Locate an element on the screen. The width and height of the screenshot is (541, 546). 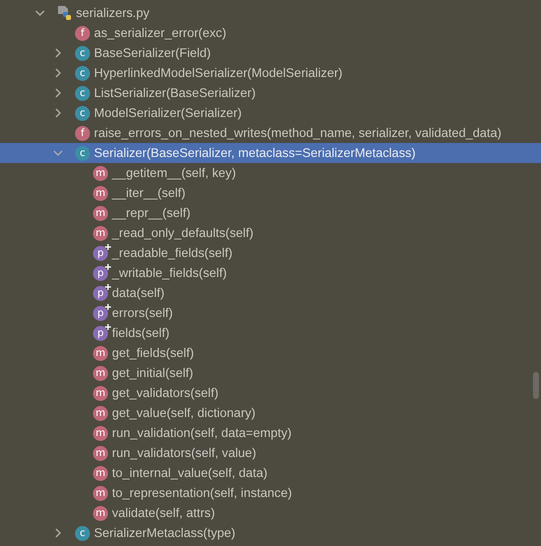
tree-item-label: __getitem__(self, key) is located at coordinates (173, 173).